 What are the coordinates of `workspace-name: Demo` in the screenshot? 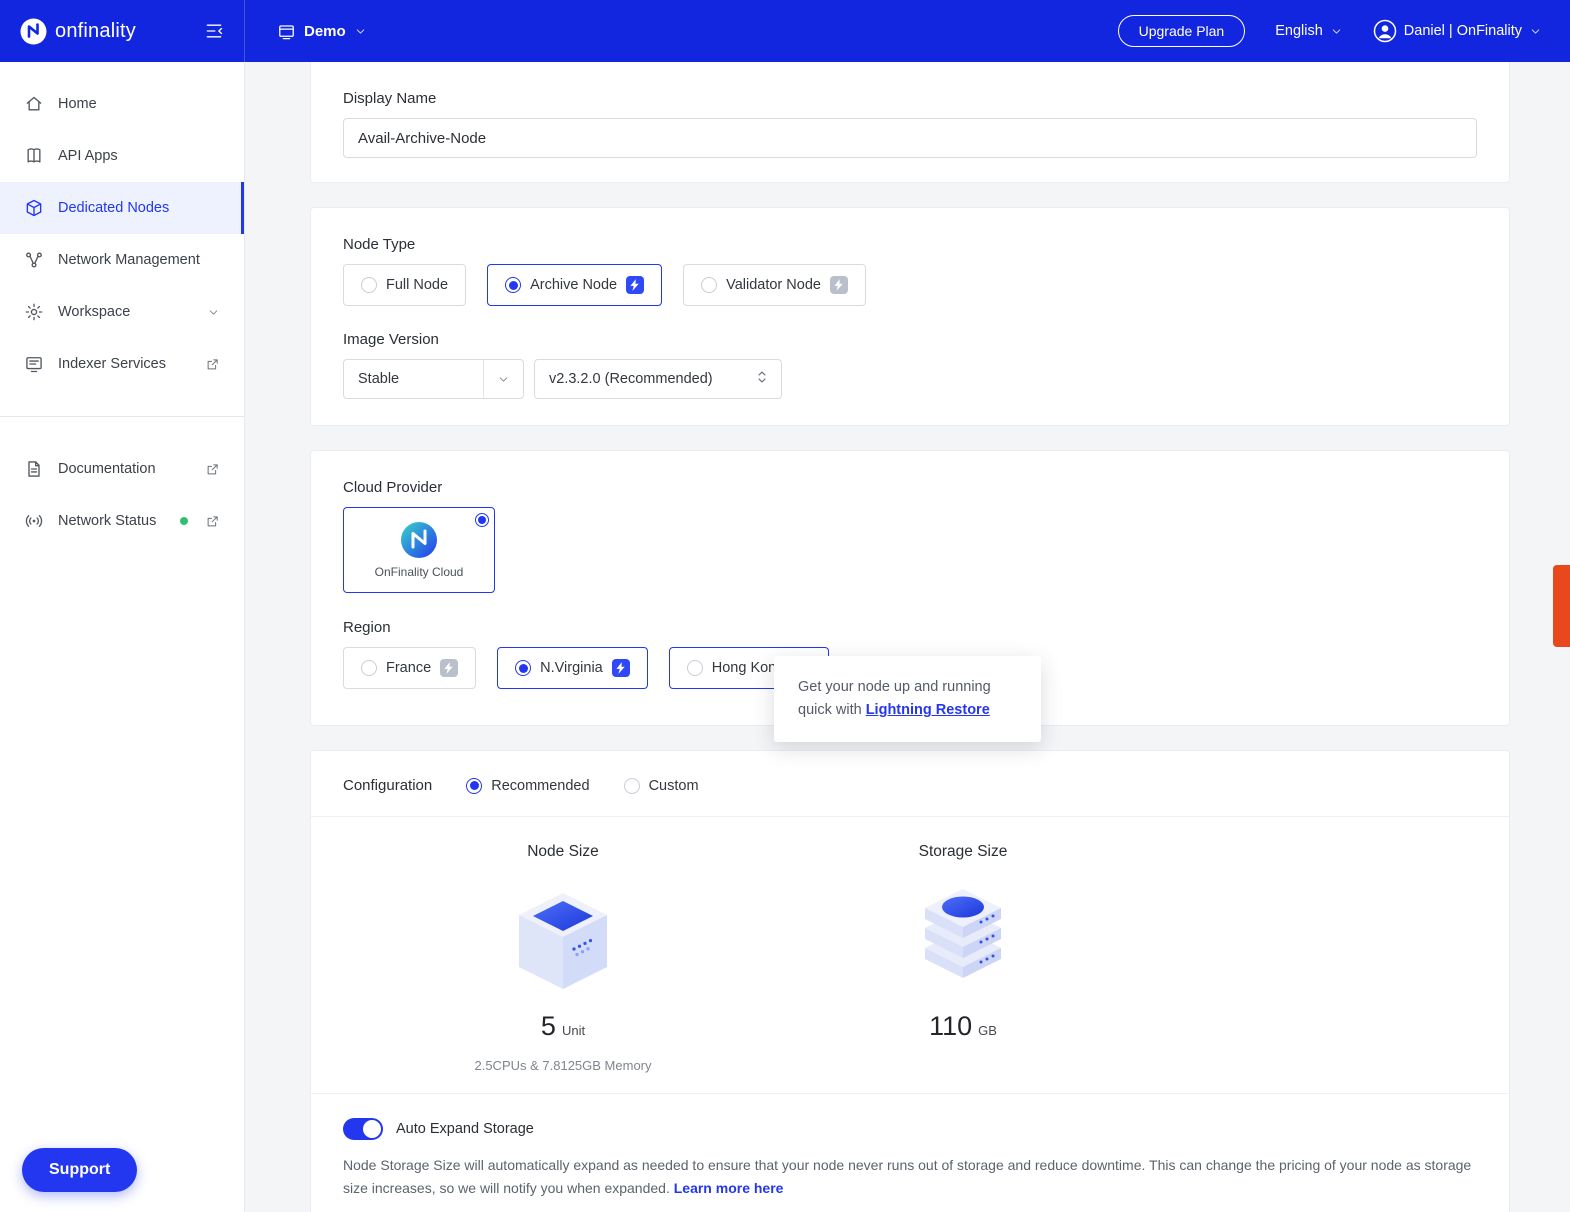 It's located at (325, 31).